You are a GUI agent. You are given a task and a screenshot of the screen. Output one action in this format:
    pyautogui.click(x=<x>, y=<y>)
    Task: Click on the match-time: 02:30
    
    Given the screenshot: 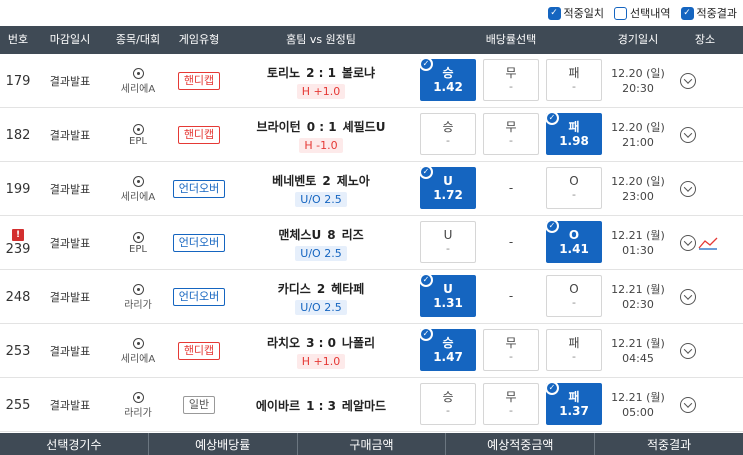 What is the action you would take?
    pyautogui.click(x=638, y=304)
    